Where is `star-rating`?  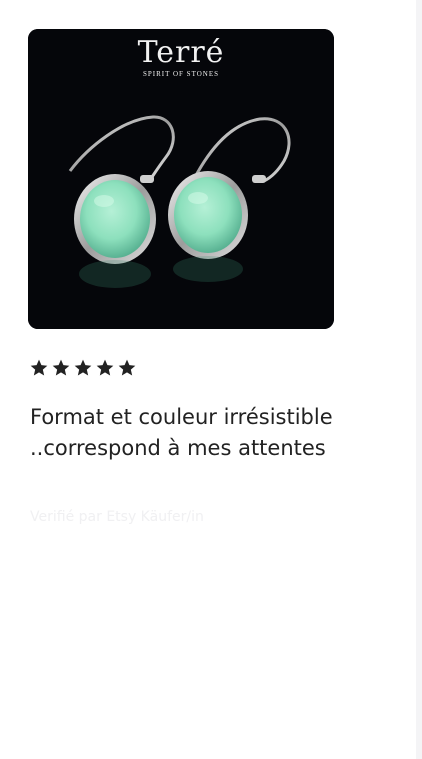 star-rating is located at coordinates (83, 368).